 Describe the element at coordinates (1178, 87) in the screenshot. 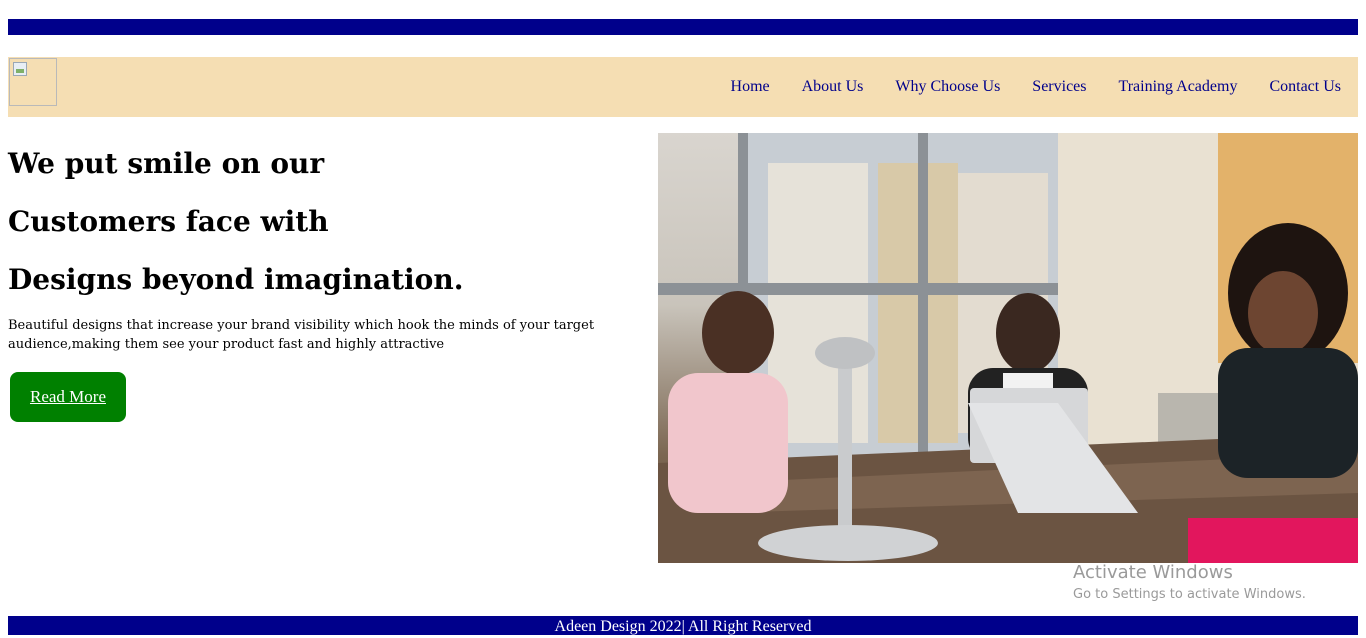

I see `nav-link-training-academy: Training Academy` at that location.